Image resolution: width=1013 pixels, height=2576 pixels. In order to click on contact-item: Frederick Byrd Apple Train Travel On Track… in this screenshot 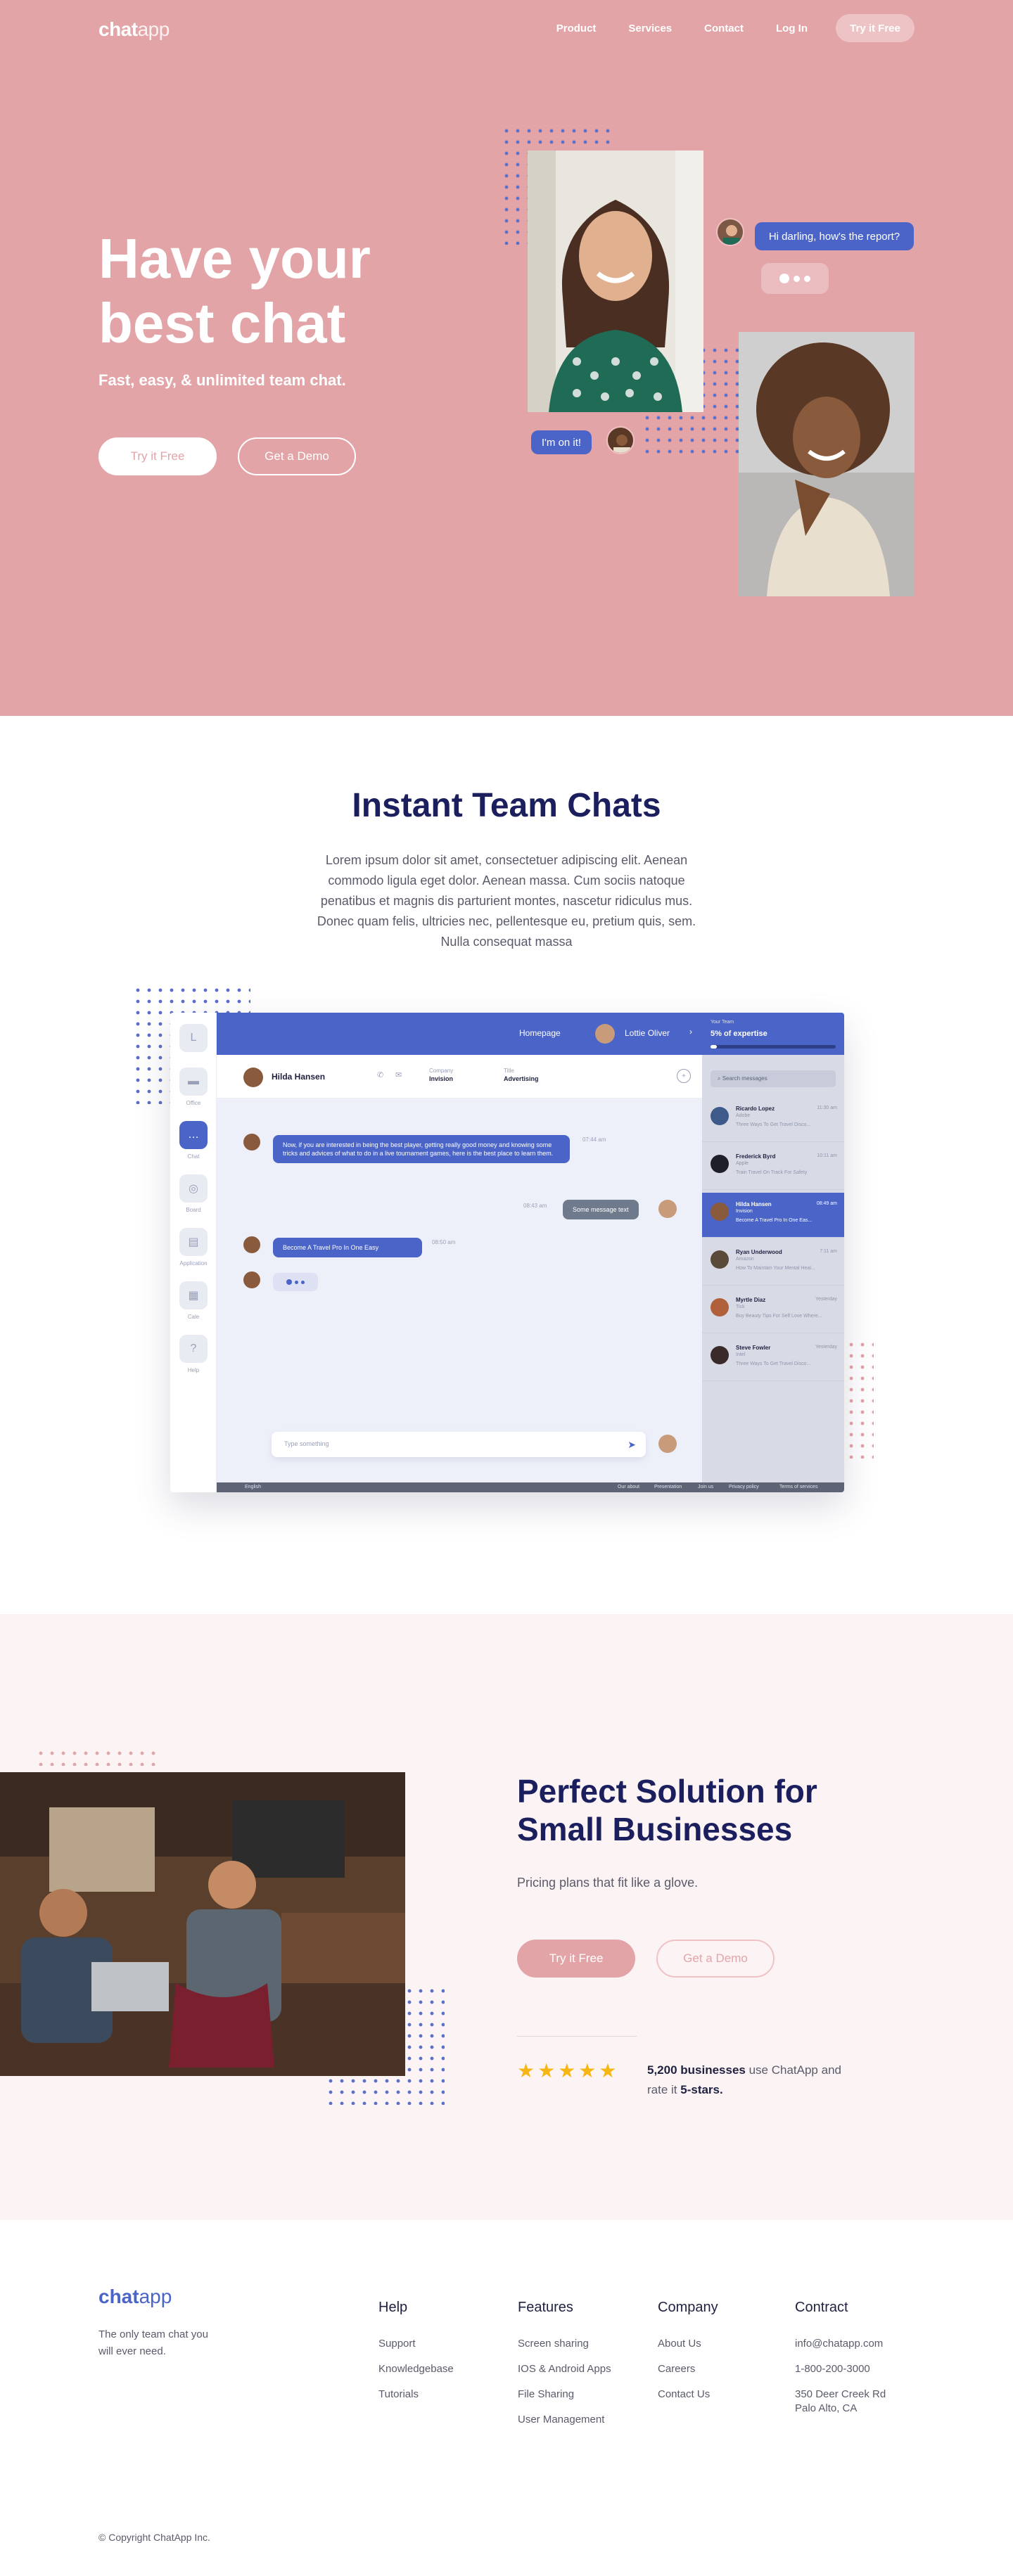, I will do `click(773, 1167)`.